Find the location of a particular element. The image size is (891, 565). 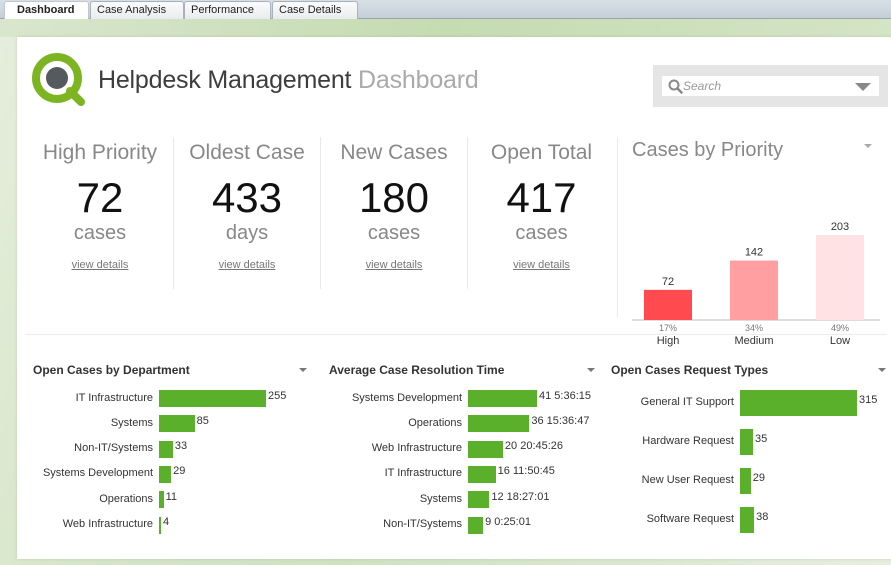

section-divider is located at coordinates (456, 334).